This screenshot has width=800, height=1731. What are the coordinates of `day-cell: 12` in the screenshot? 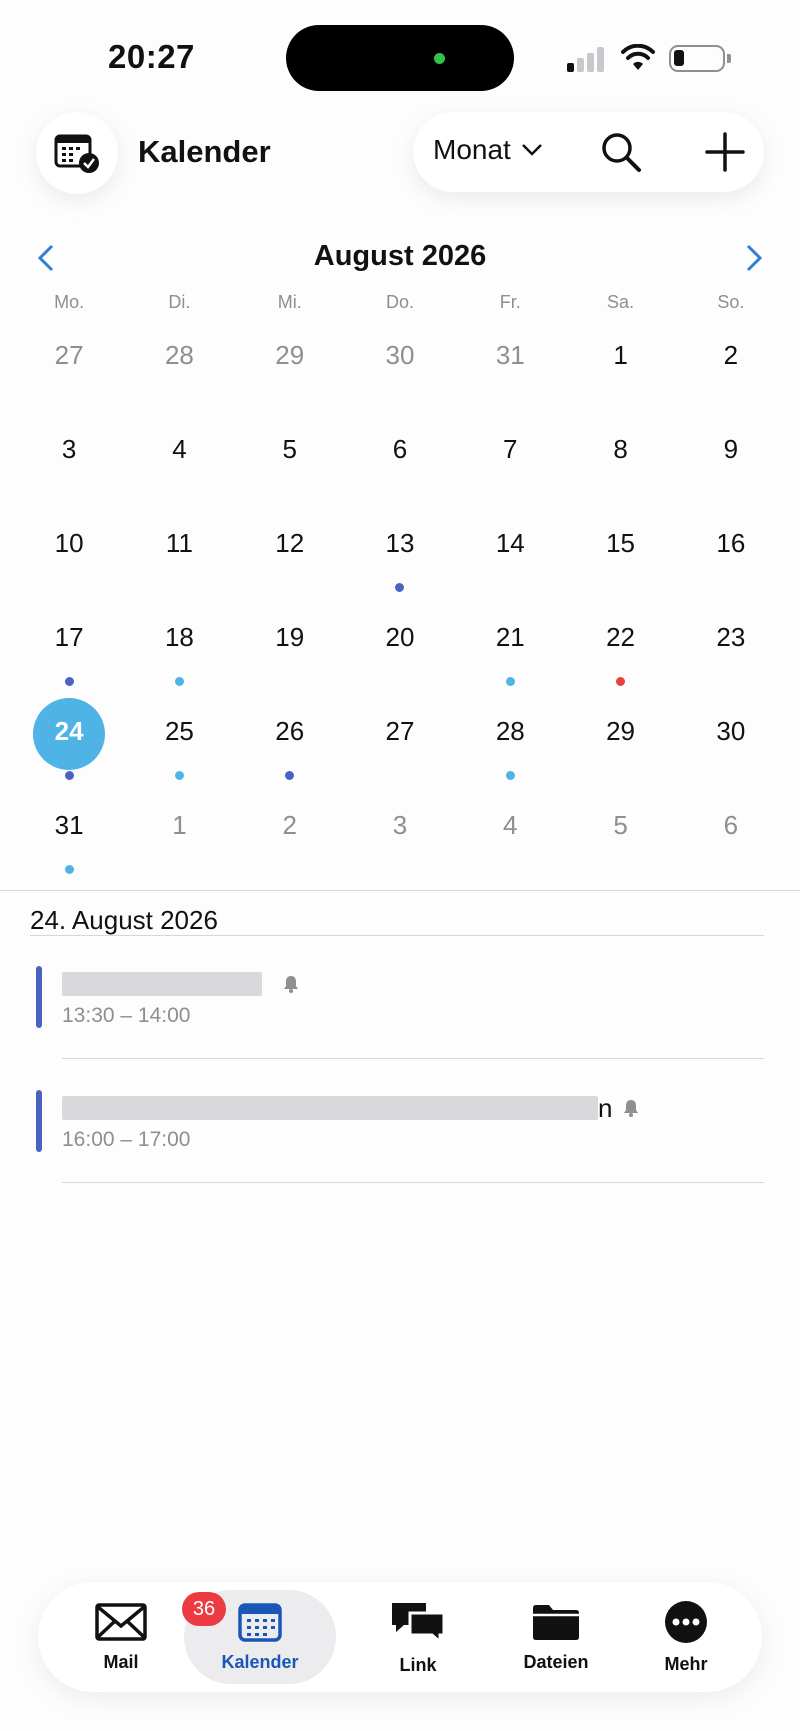 It's located at (290, 543).